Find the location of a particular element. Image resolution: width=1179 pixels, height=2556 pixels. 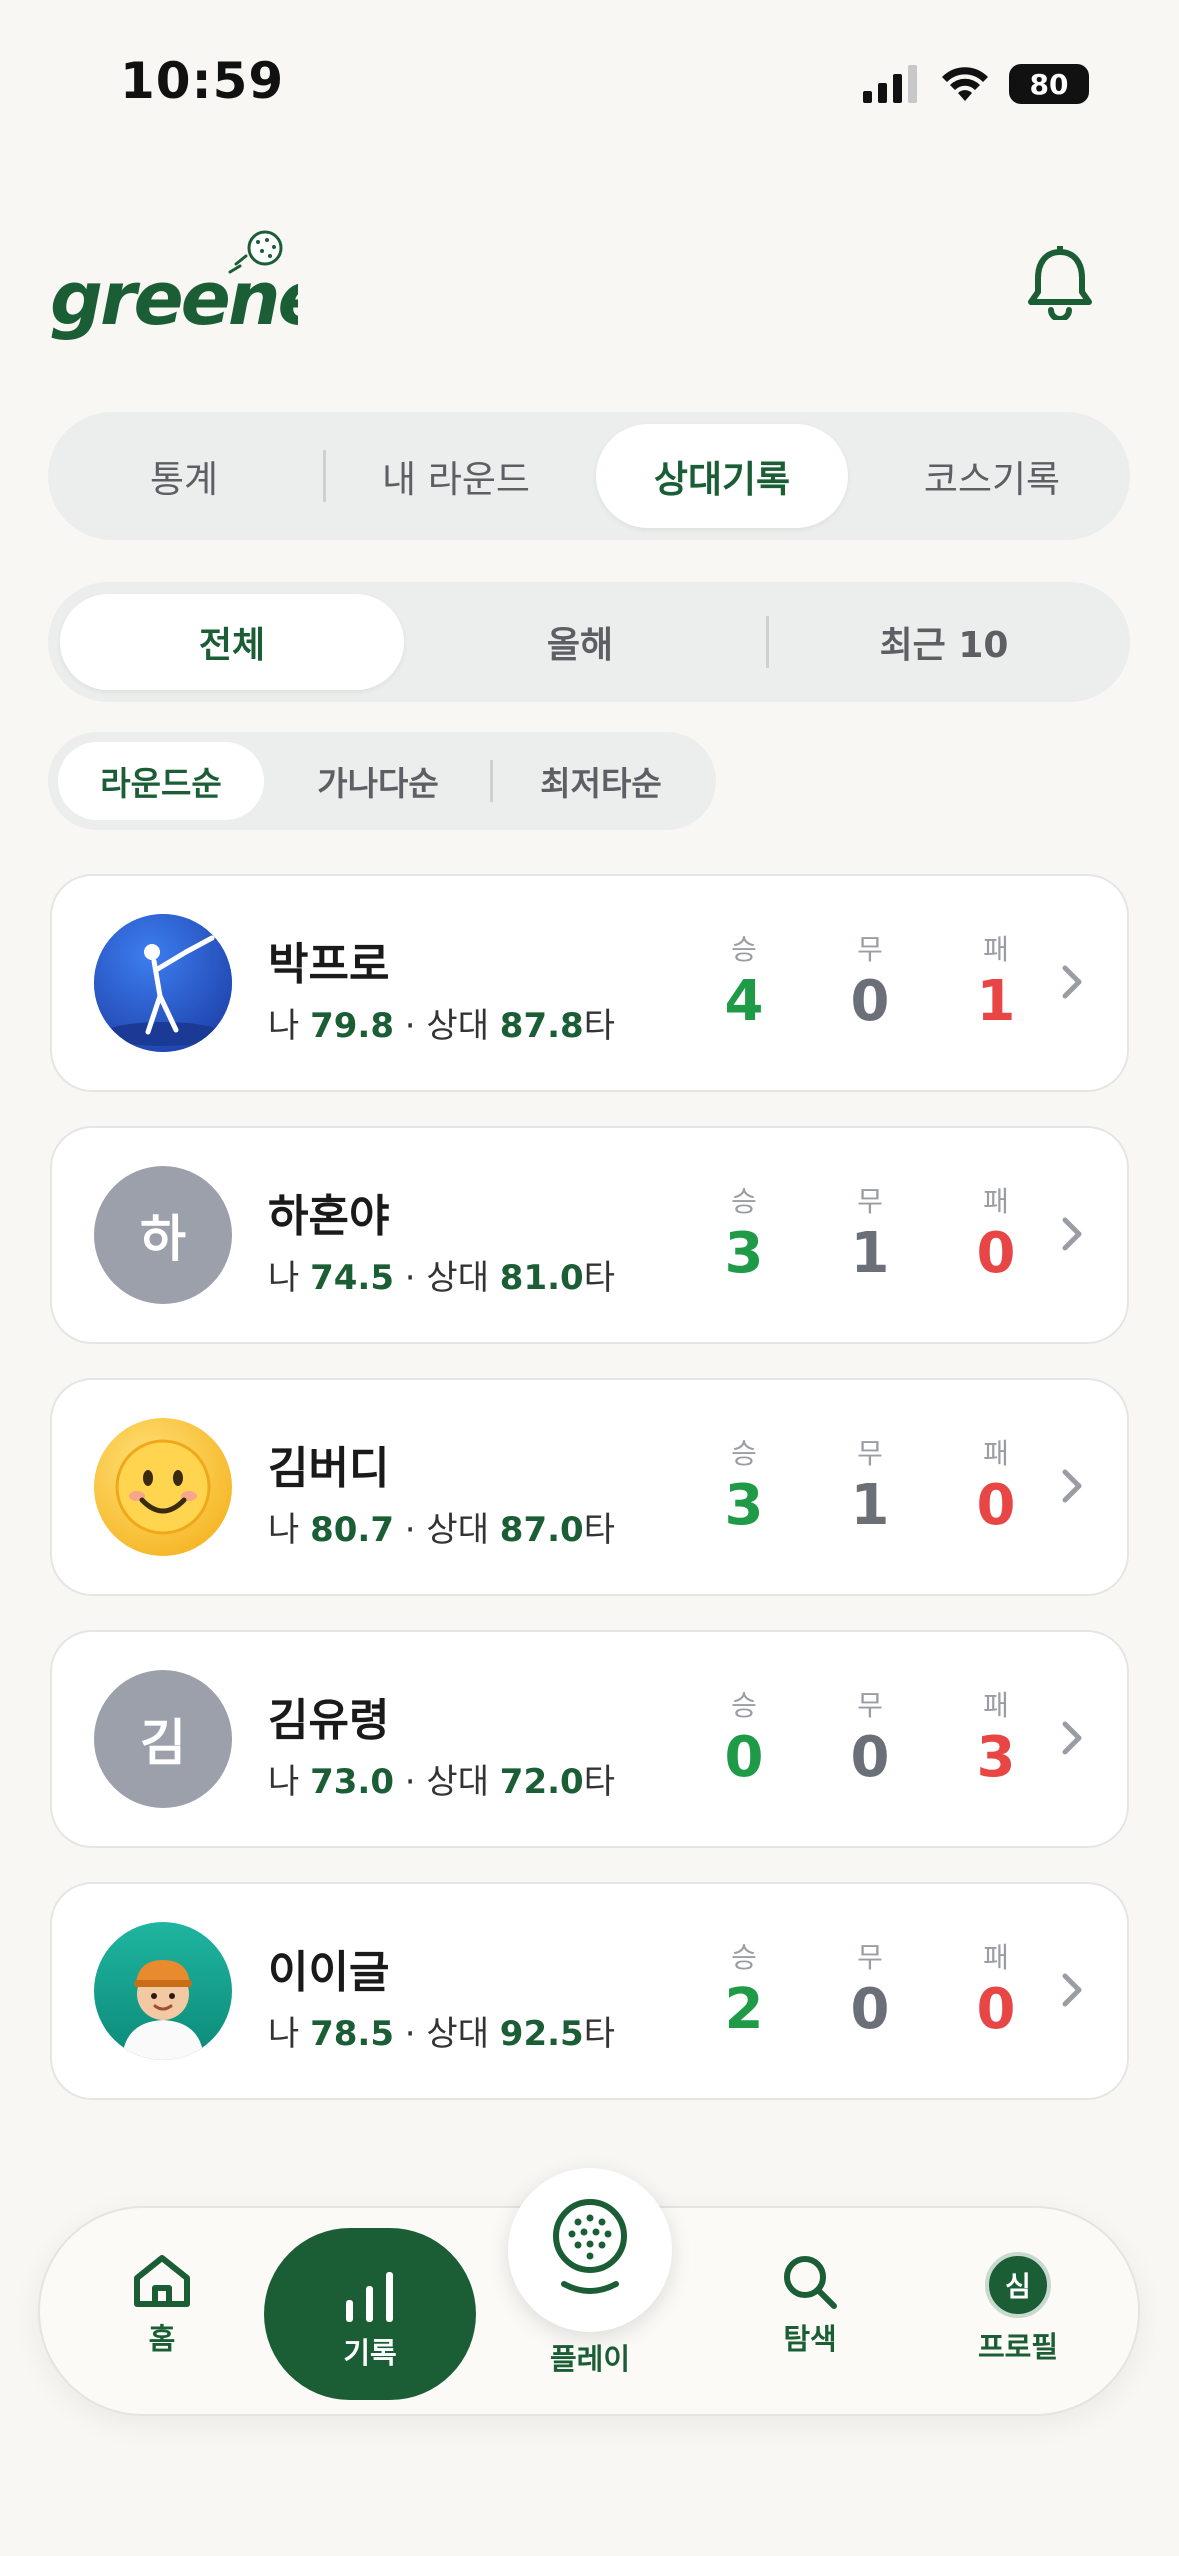

golfer-avatar is located at coordinates (163, 983).